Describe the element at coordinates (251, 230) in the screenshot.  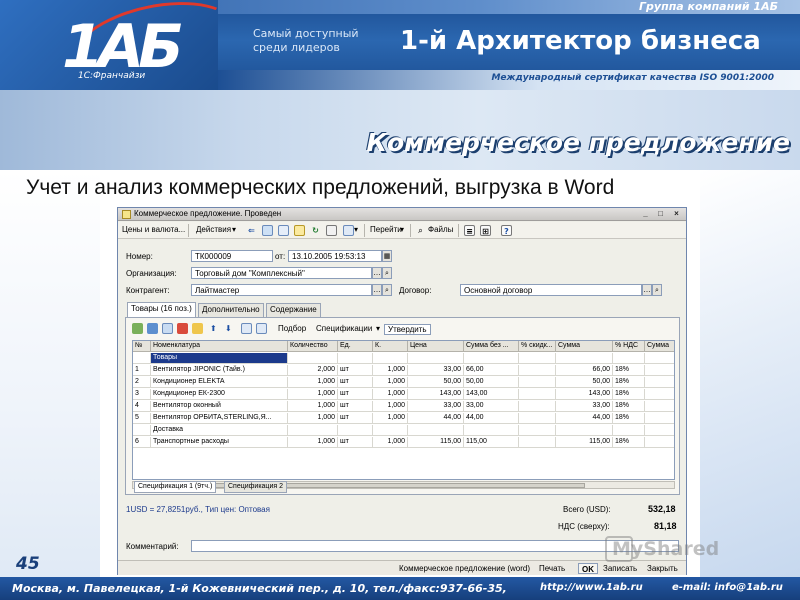
I see `back-icon: ⇐` at that location.